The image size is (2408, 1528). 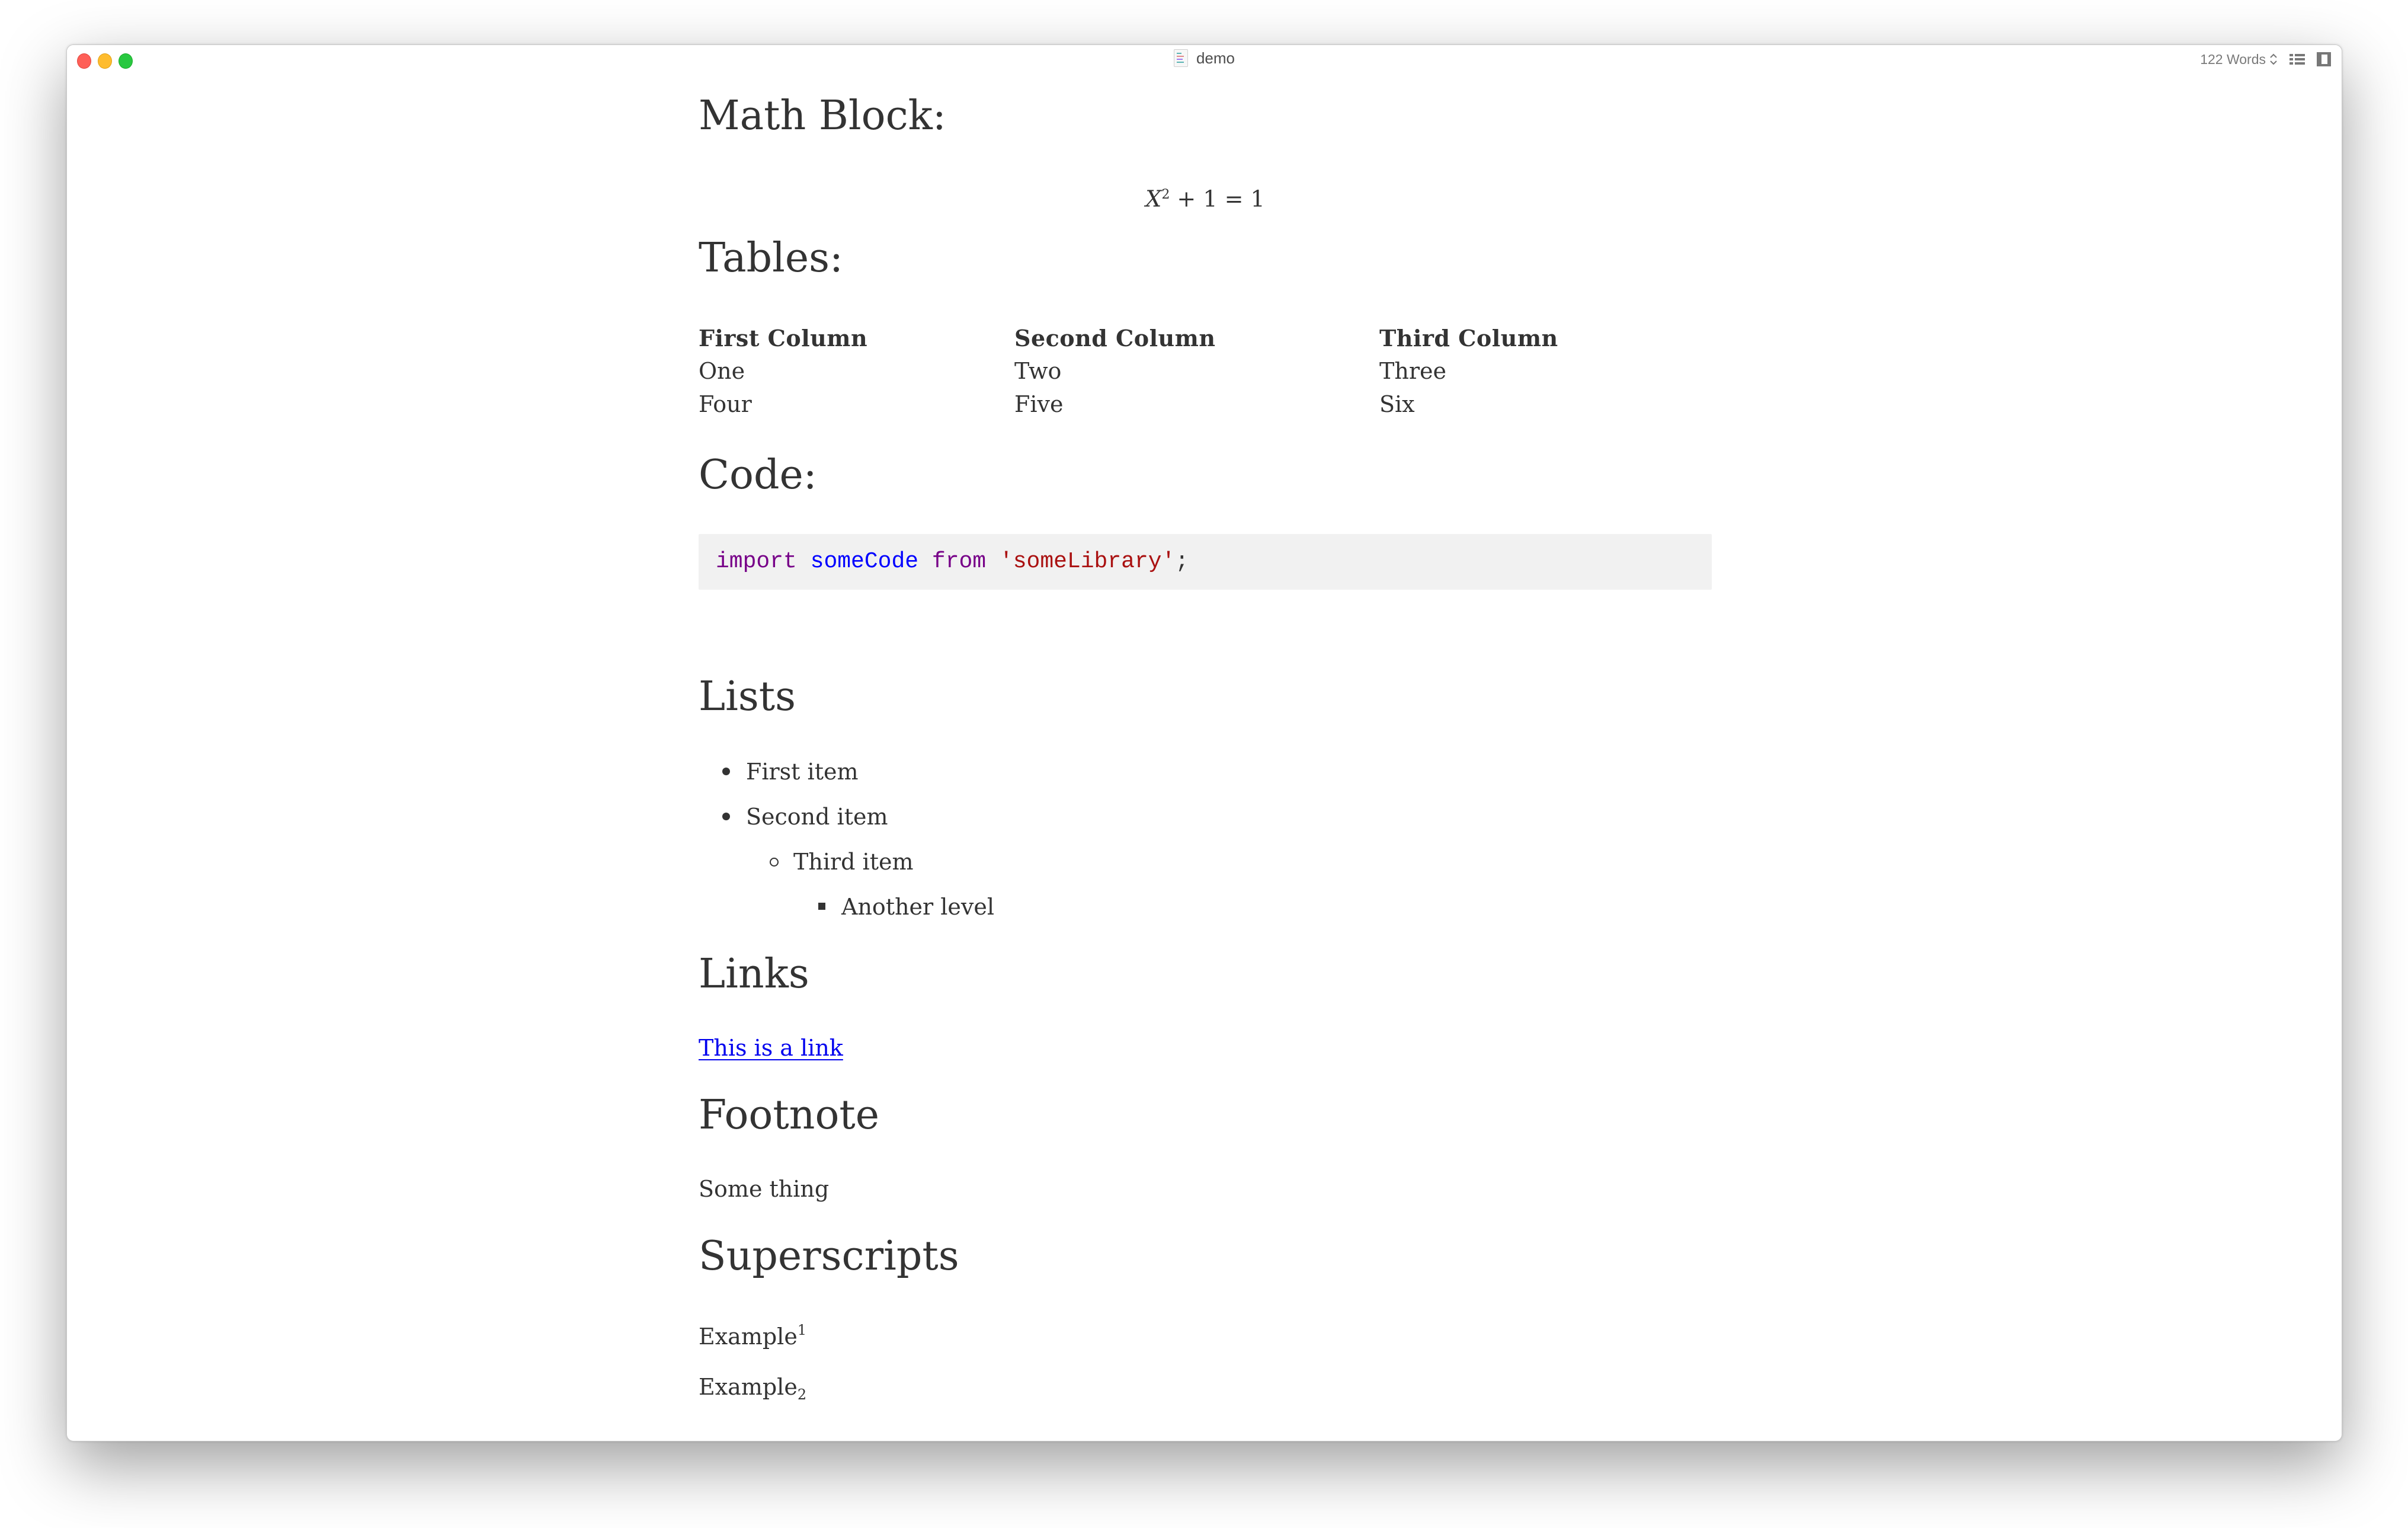 I want to click on table-cell: Six, so click(x=1397, y=404).